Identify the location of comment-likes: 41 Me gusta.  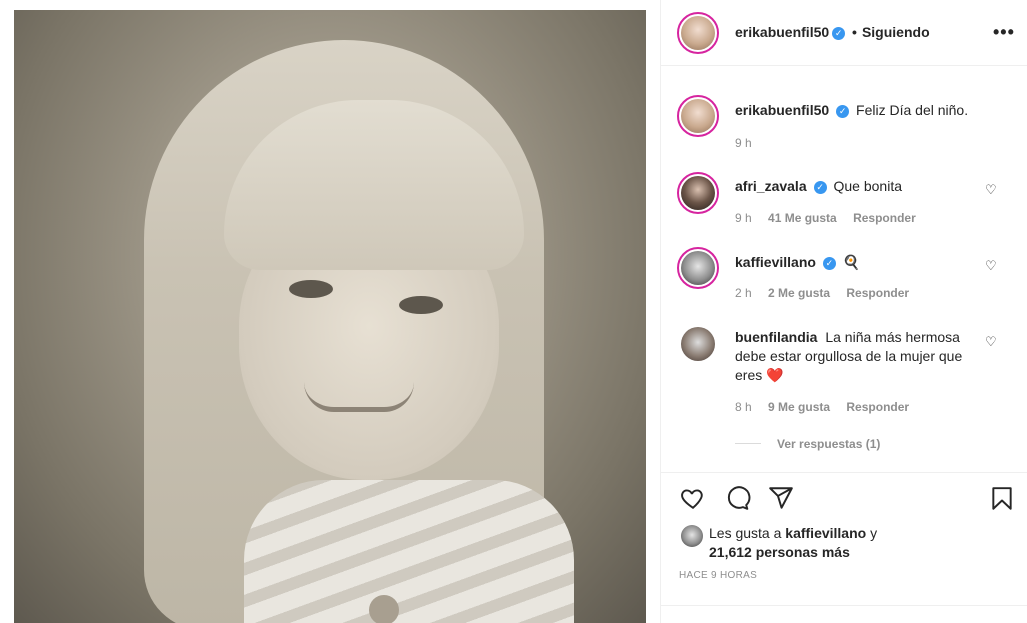
(802, 218).